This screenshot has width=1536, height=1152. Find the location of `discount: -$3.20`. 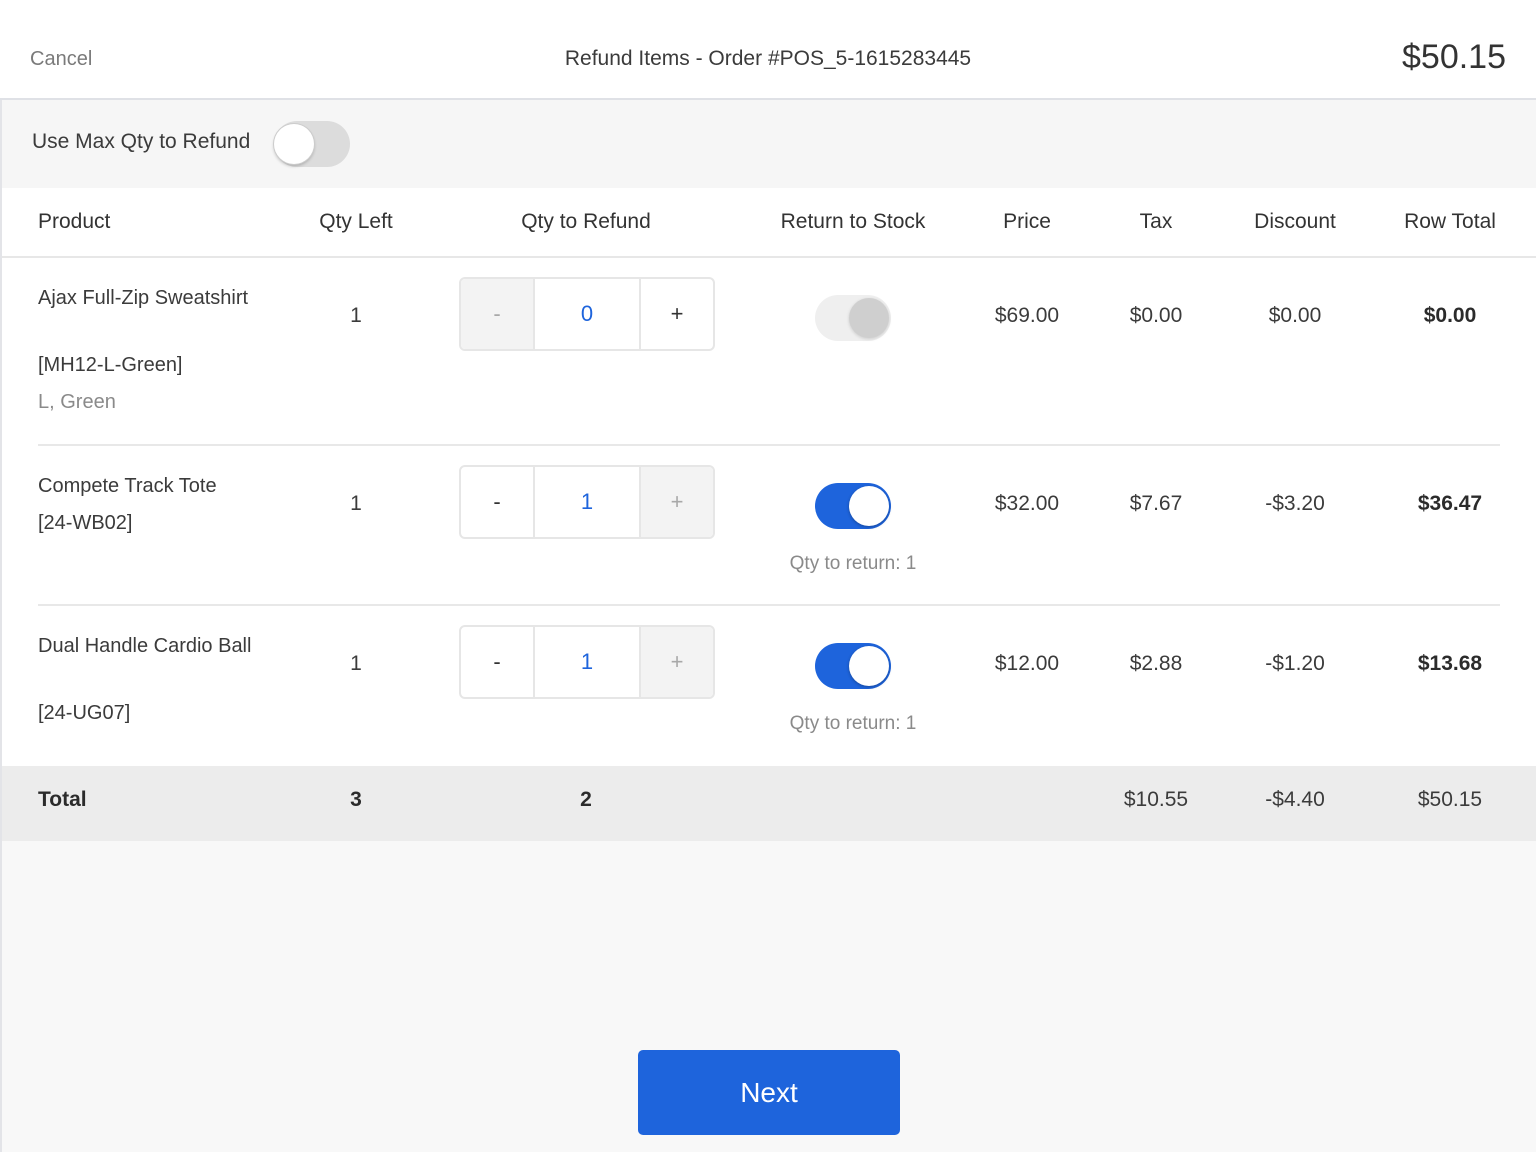

discount: -$3.20 is located at coordinates (1295, 503).